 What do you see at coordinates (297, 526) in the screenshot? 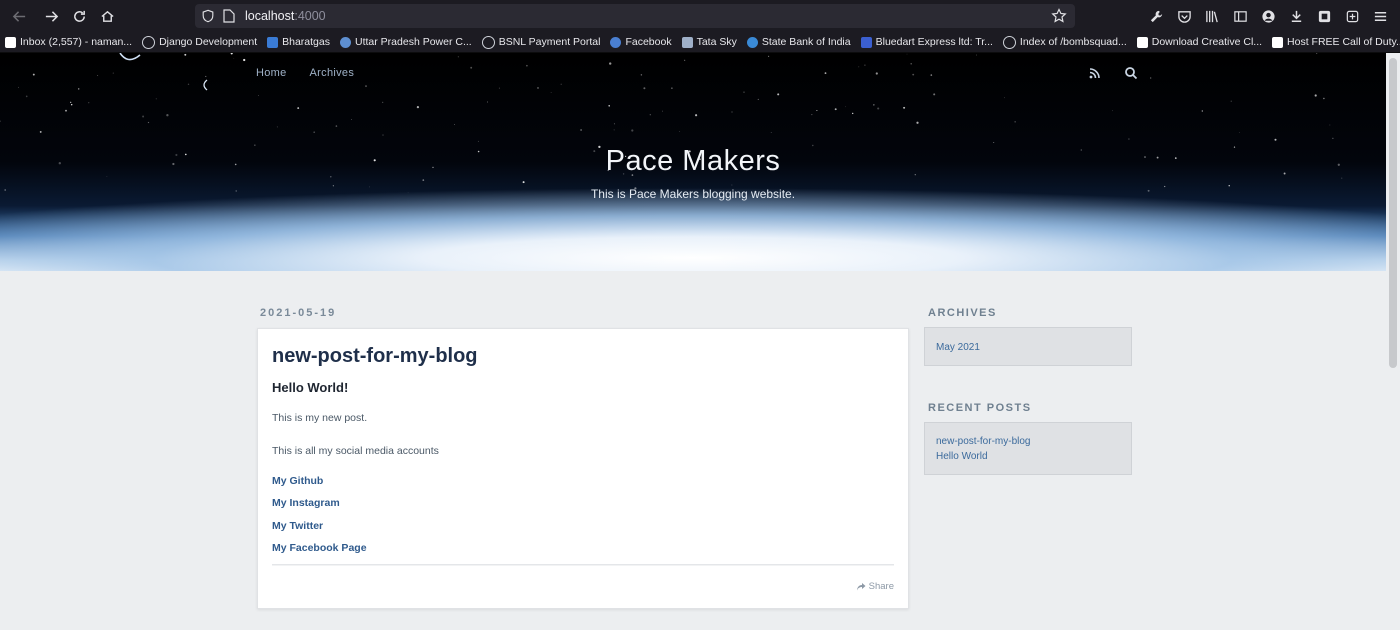
I see `twitter-link: My Twitter` at bounding box center [297, 526].